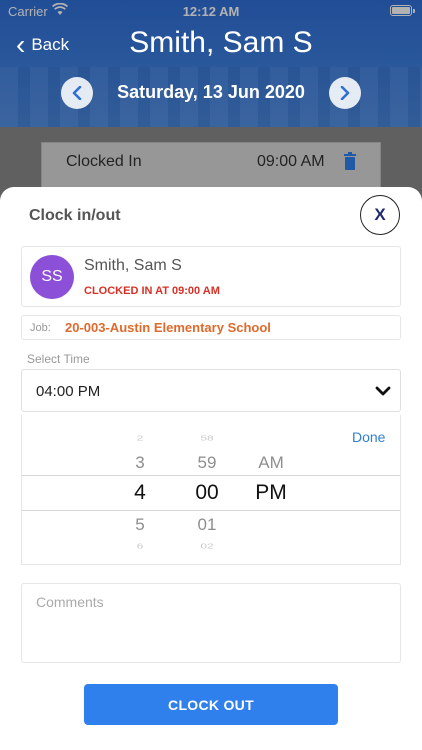 This screenshot has height=750, width=422. Describe the element at coordinates (211, 390) in the screenshot. I see `time-select: 04:00 PM` at that location.